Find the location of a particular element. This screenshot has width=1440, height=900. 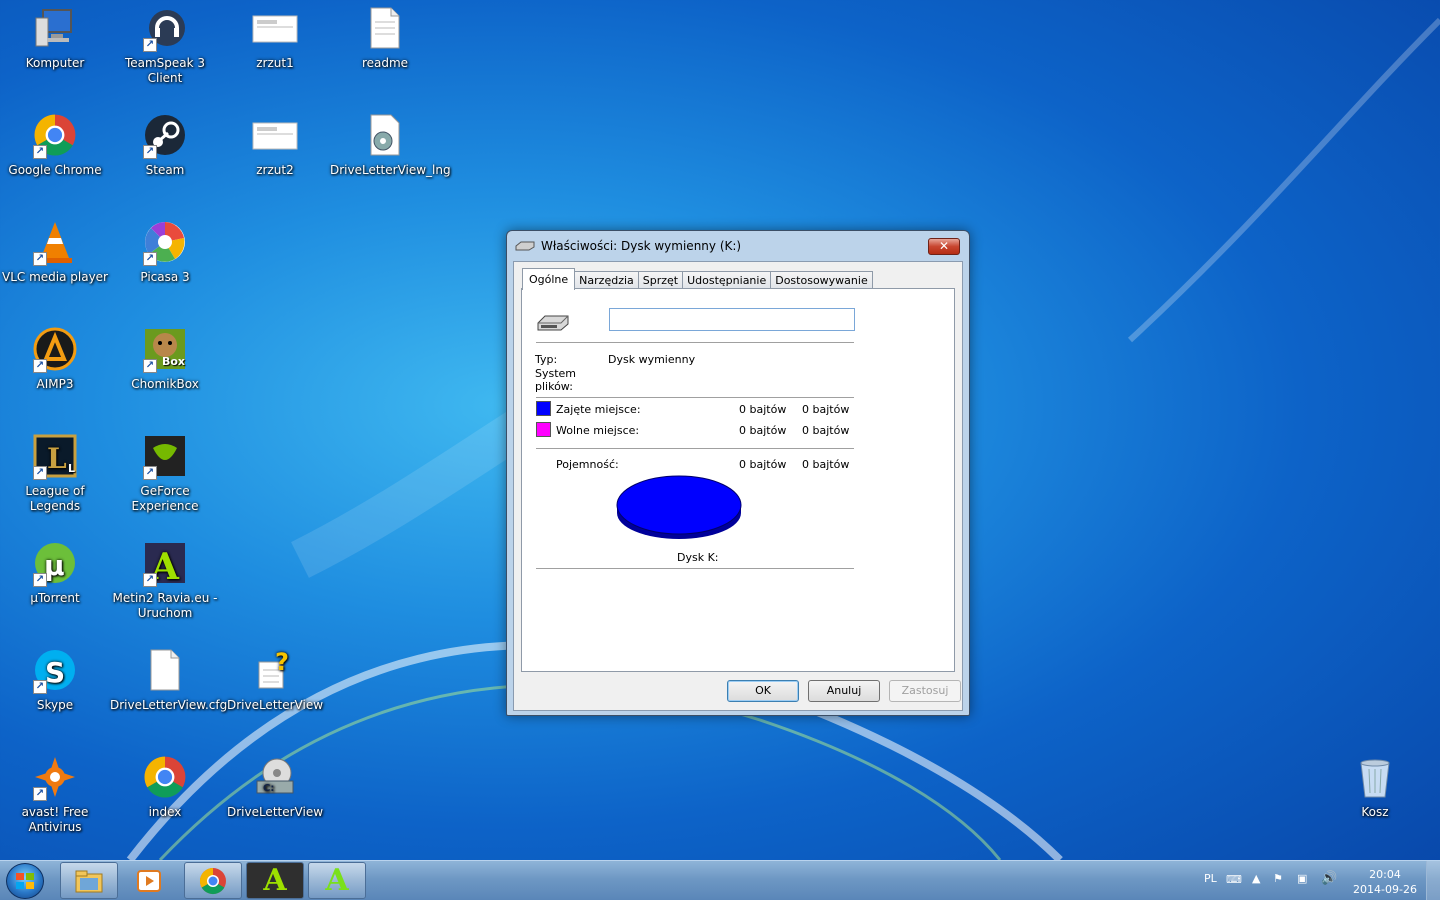

start-button is located at coordinates (25, 881).